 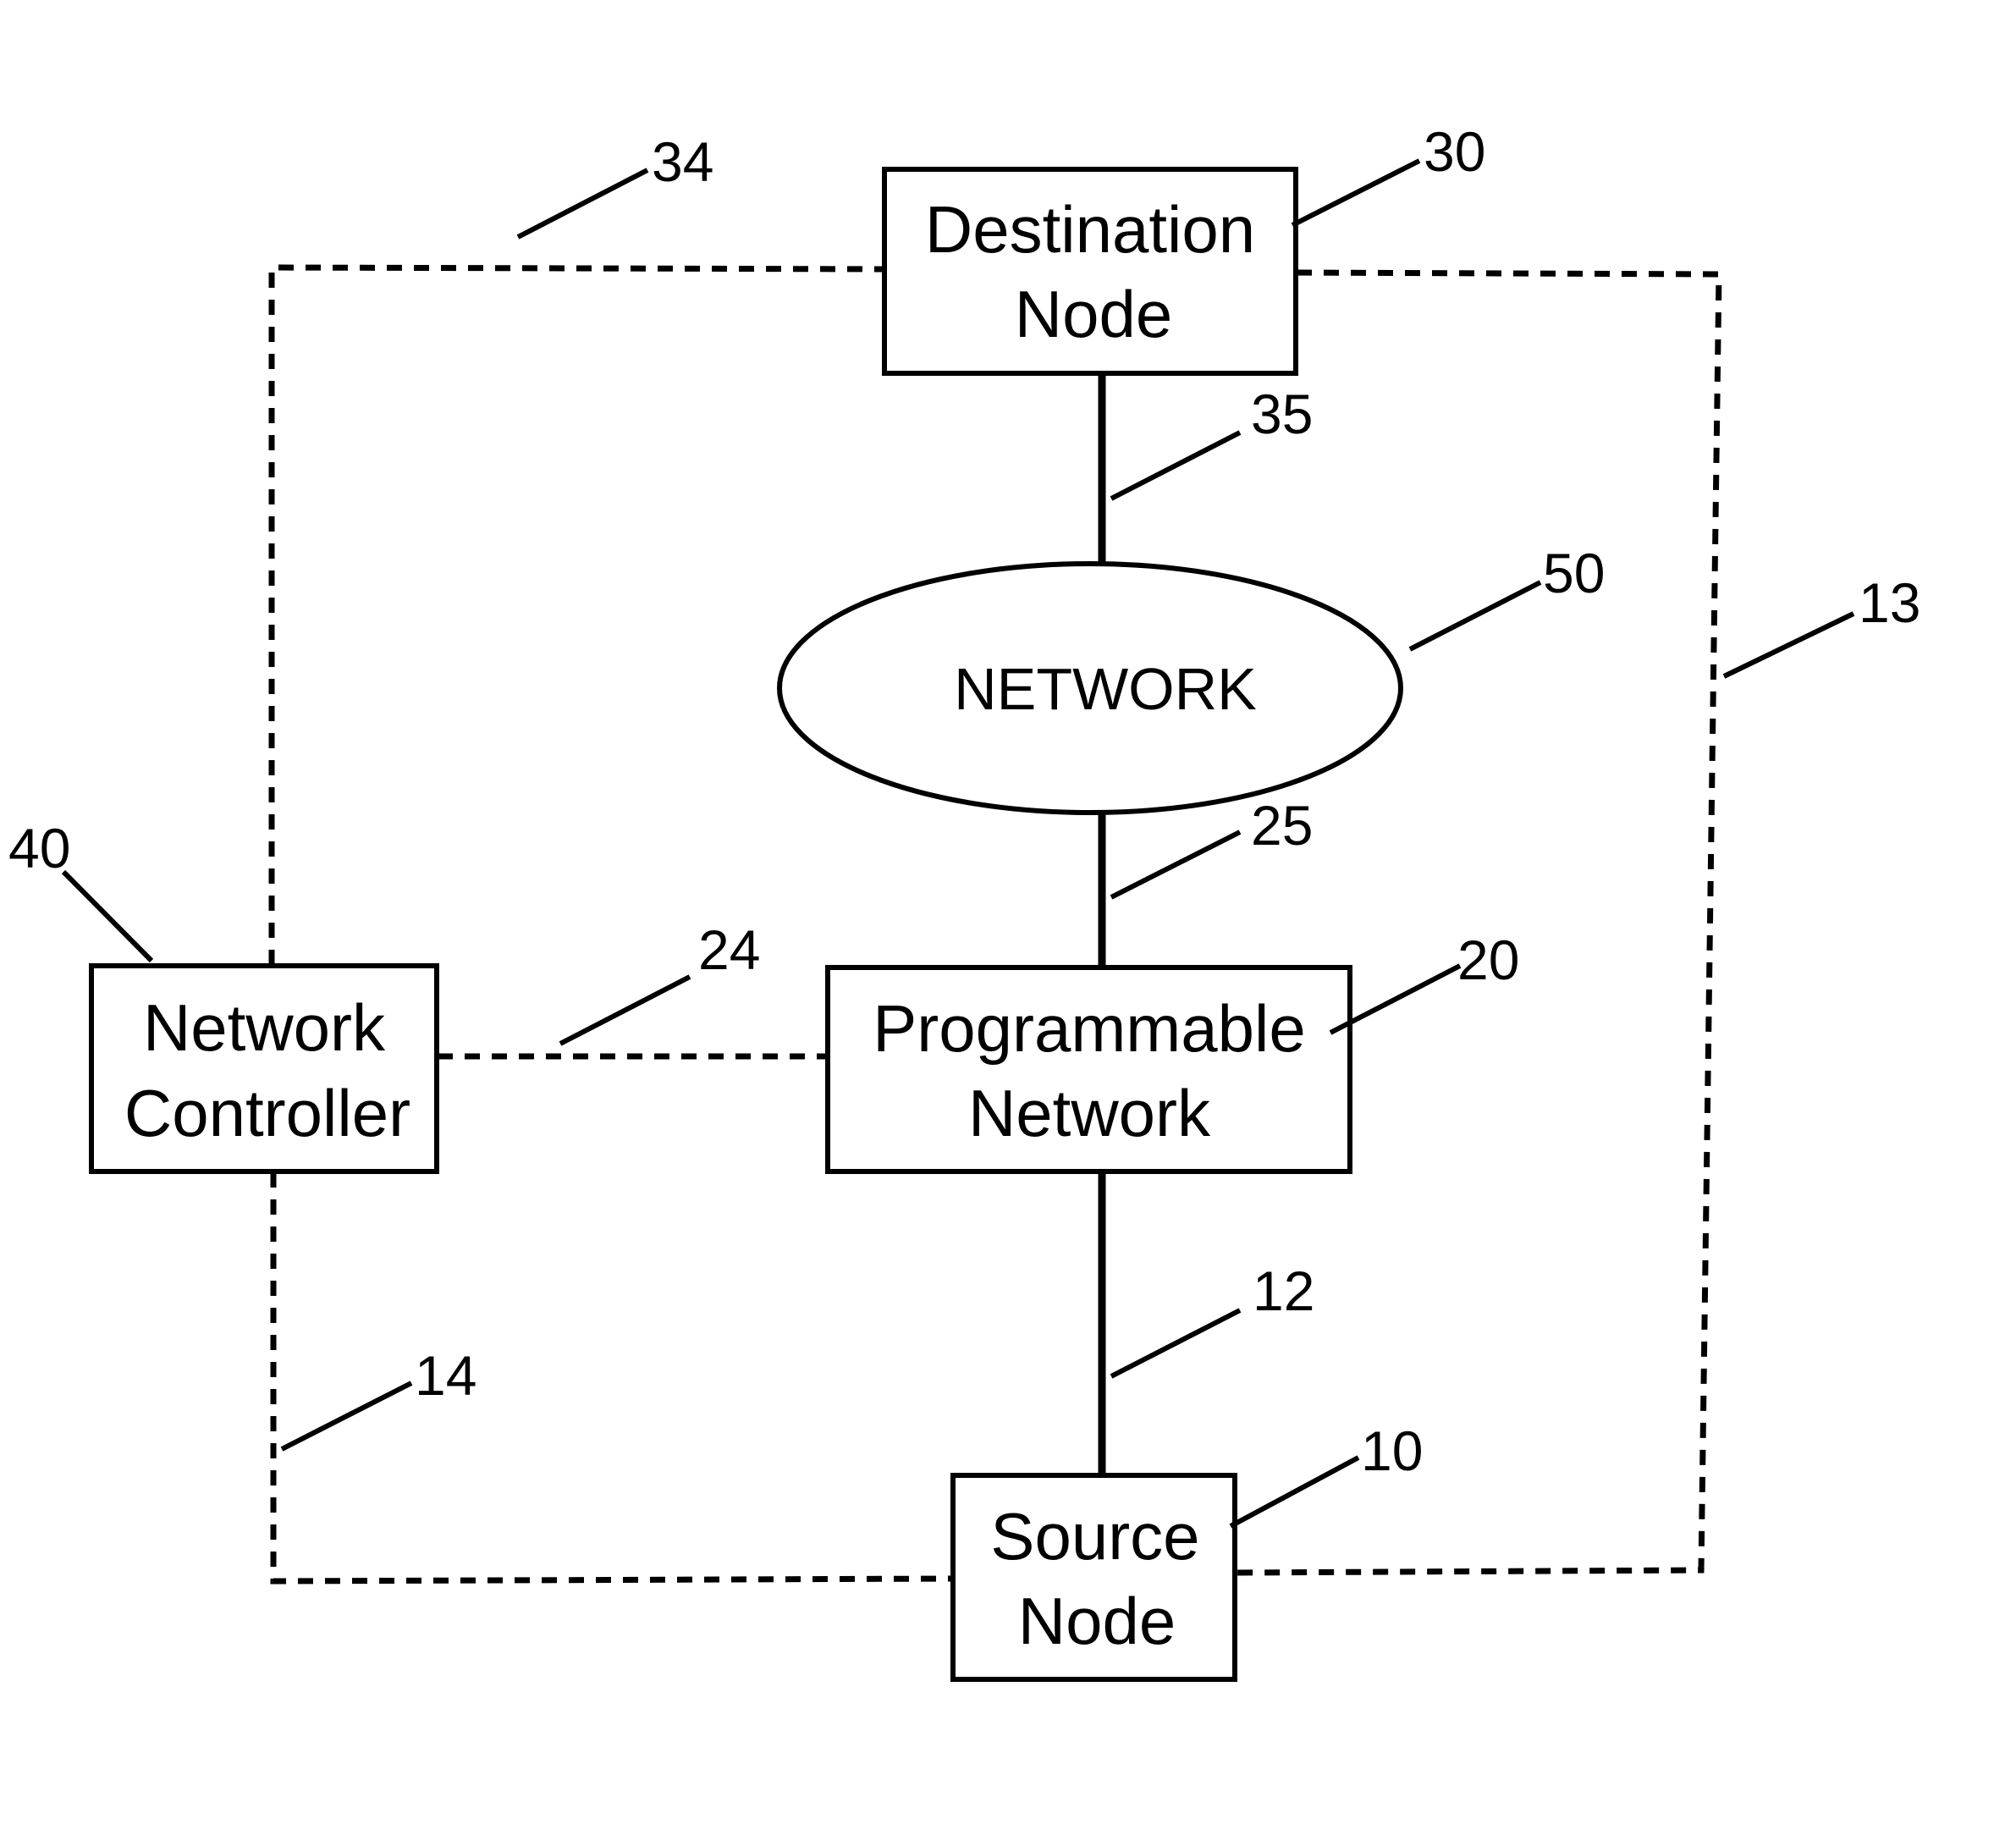 I want to click on destination-node-label-2: Node, so click(x=1093, y=314).